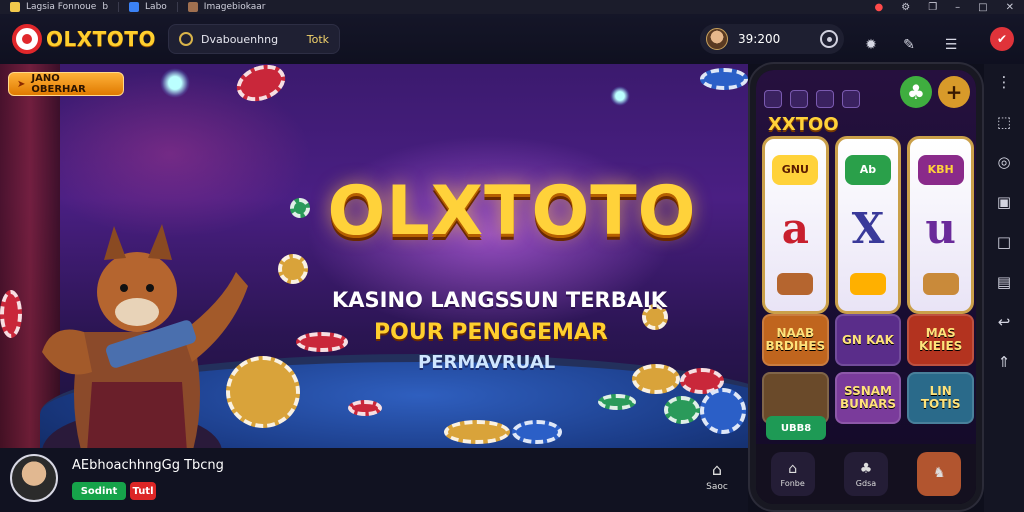  I want to click on image-icon: ▣, so click(1004, 202).